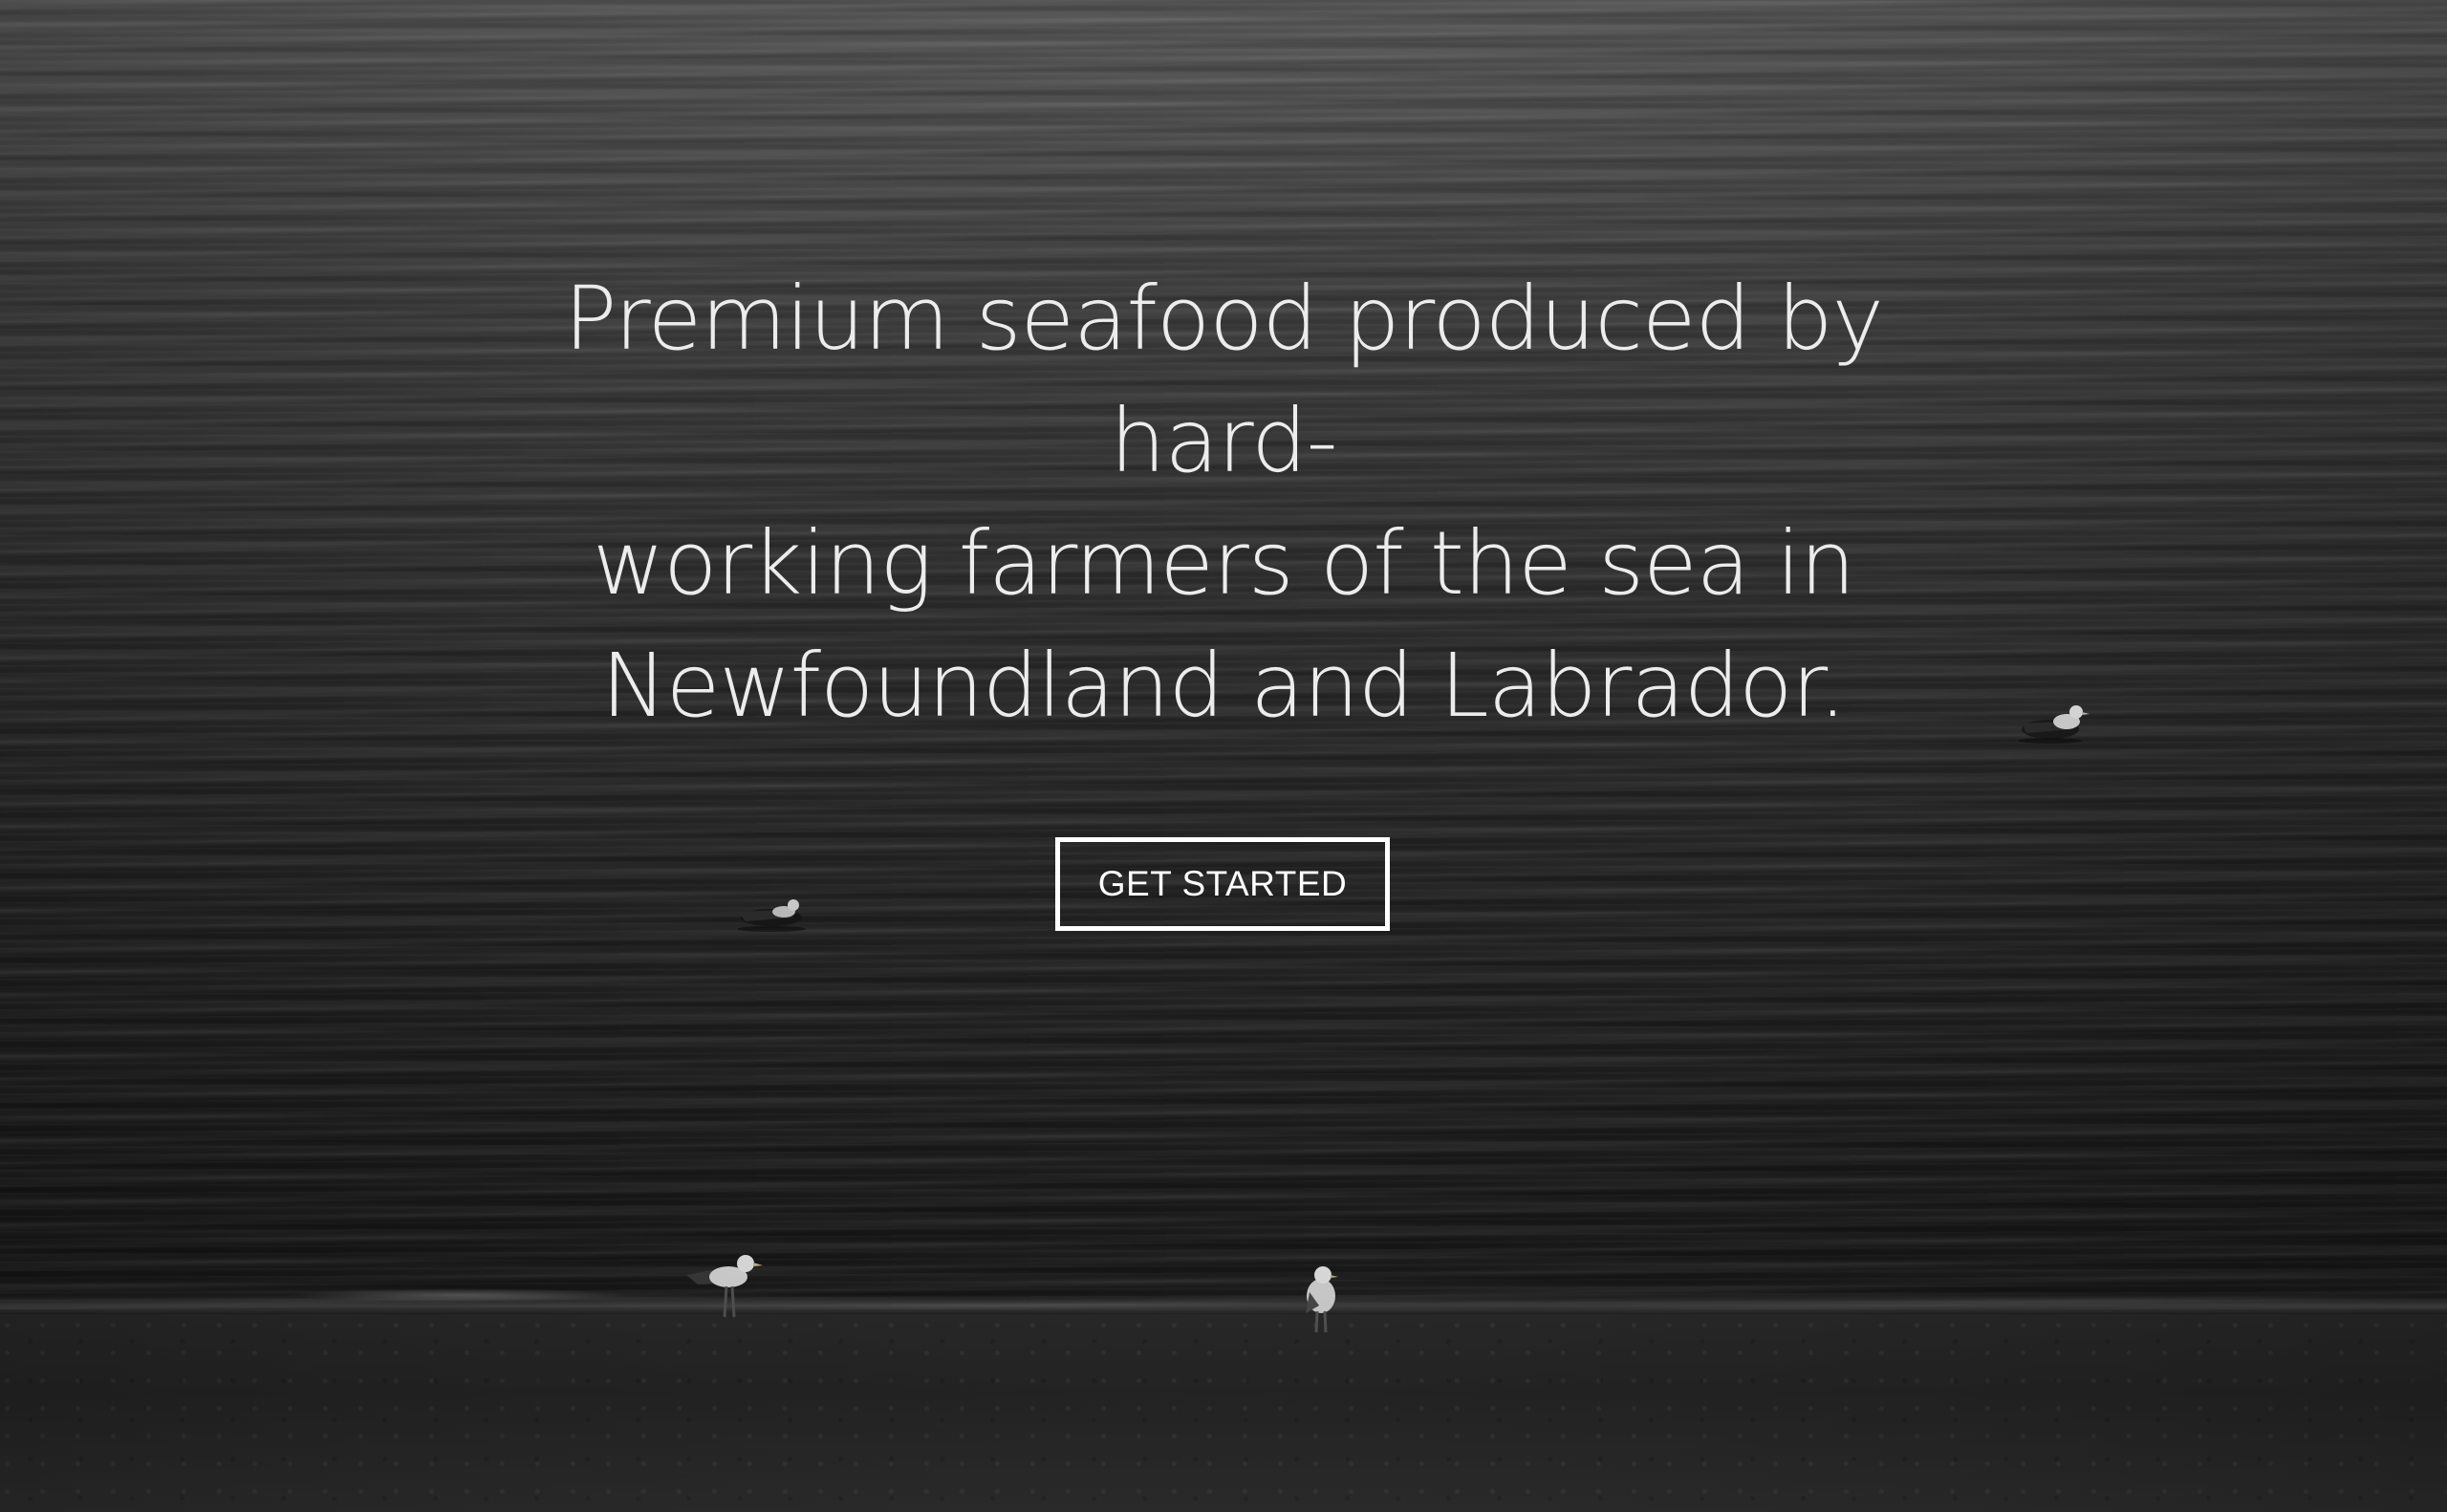 The image size is (2447, 1512). Describe the element at coordinates (1223, 1413) in the screenshot. I see `beach-sand` at that location.